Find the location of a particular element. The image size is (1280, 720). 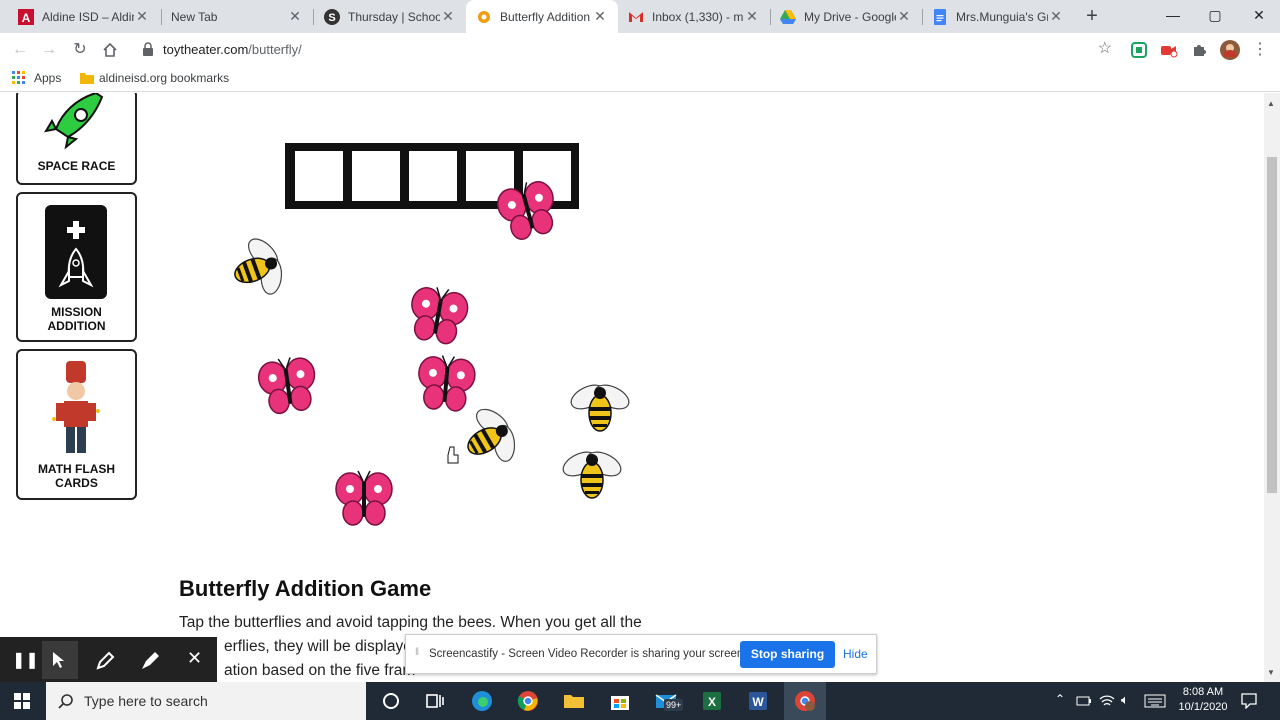

tab-gmail: Inbox (1,330) - ma ✕ is located at coordinates (694, 16).